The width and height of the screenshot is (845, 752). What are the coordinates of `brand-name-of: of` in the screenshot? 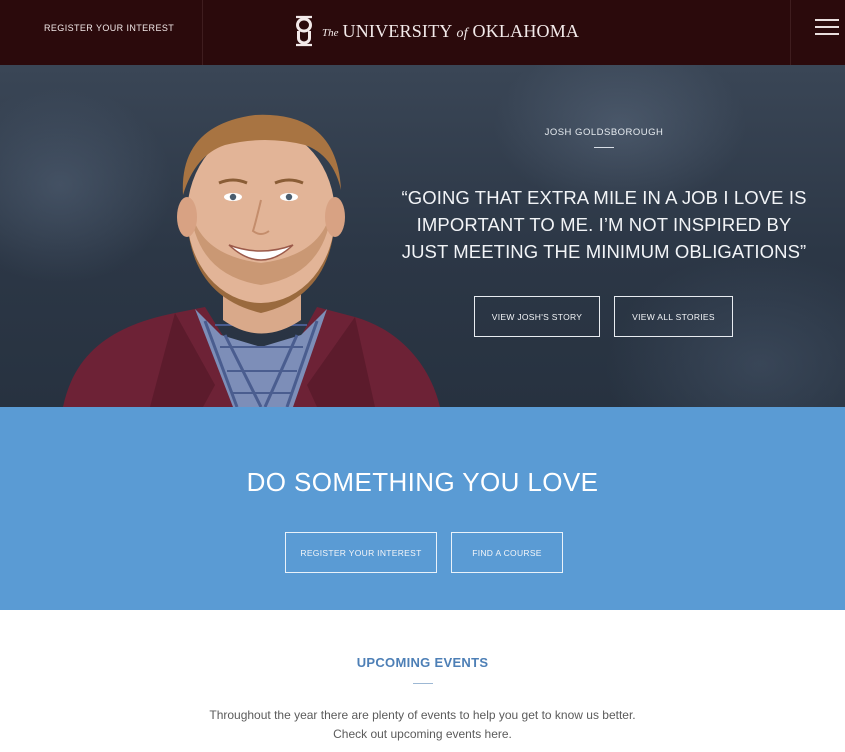 It's located at (462, 33).